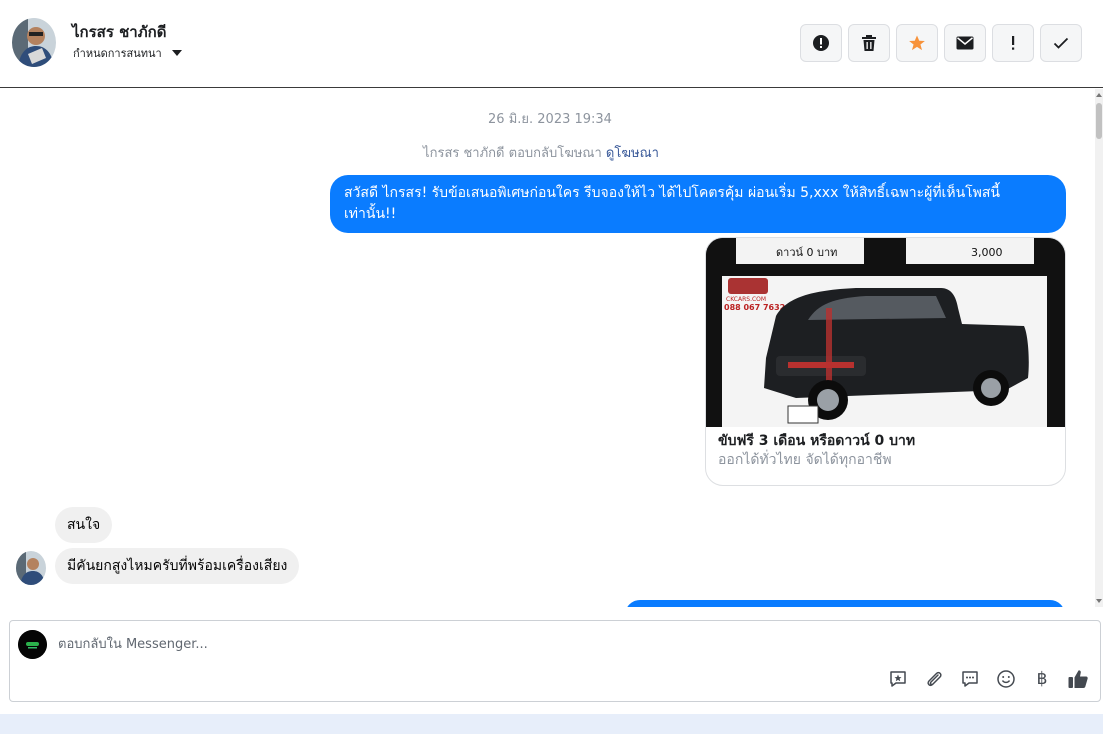 The width and height of the screenshot is (1103, 734). What do you see at coordinates (119, 32) in the screenshot?
I see `contact-name: ไกรสร ชาภักดี` at bounding box center [119, 32].